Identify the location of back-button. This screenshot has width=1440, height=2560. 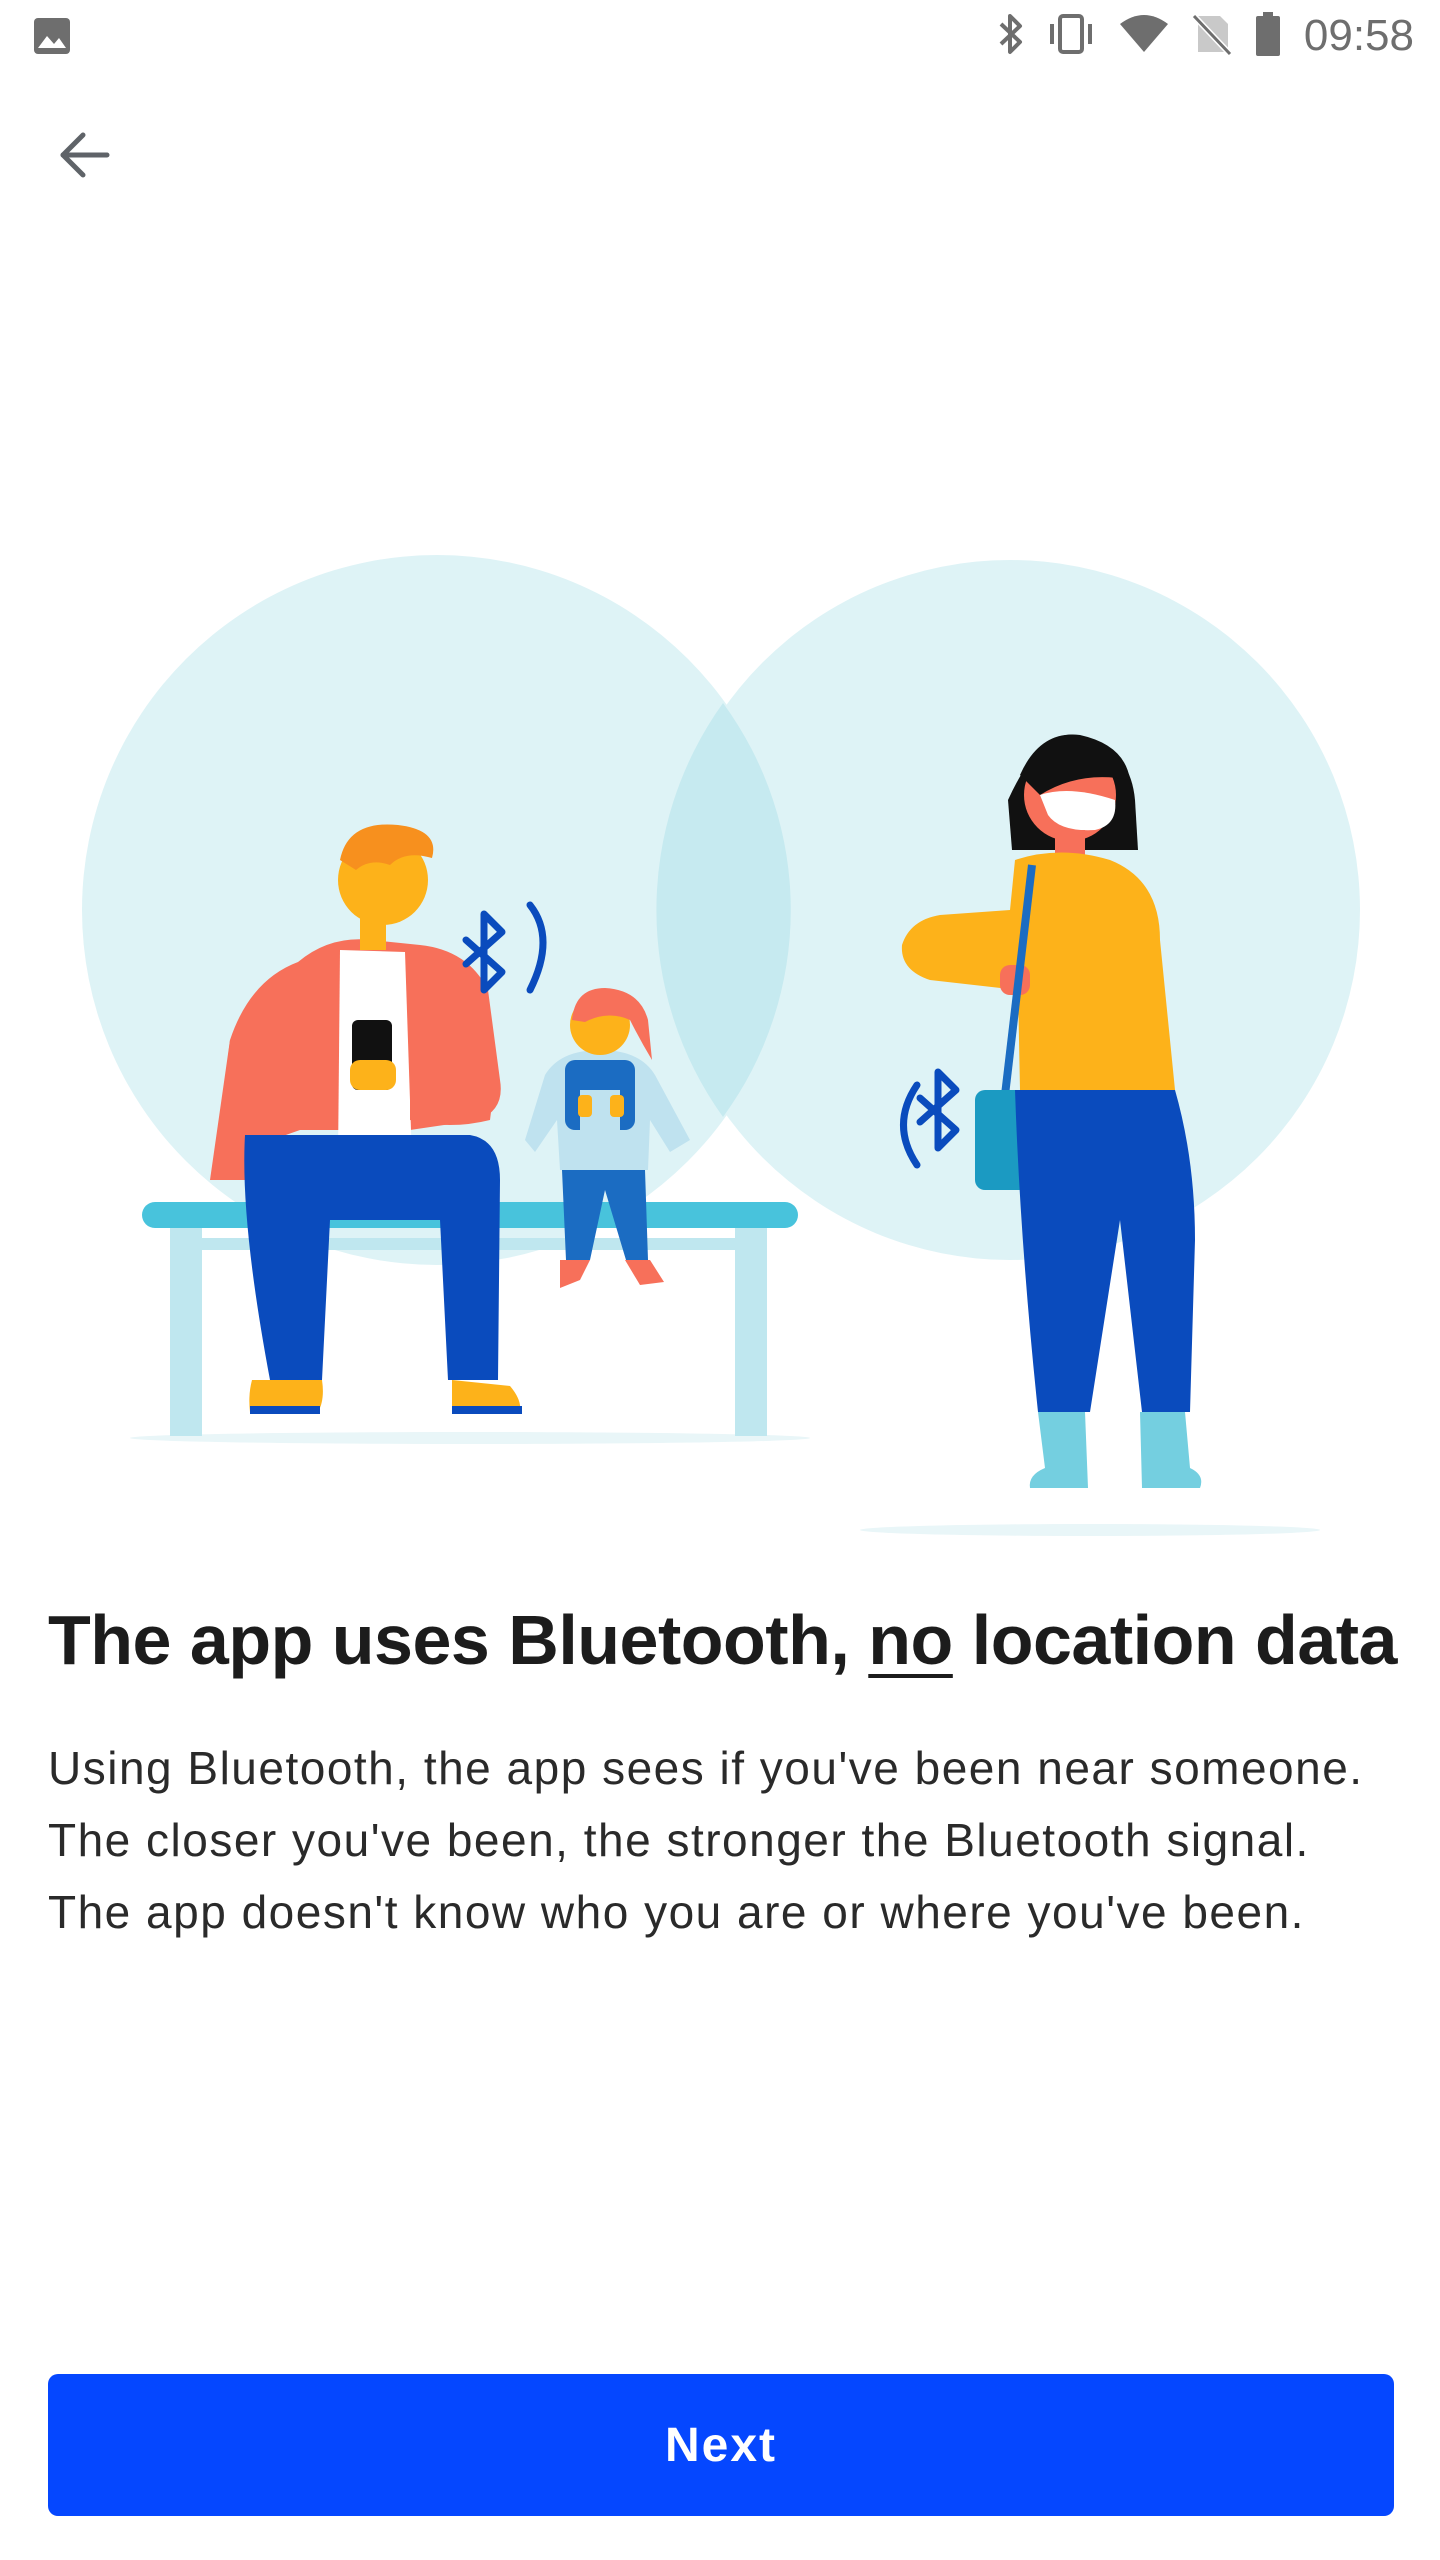
(85, 155).